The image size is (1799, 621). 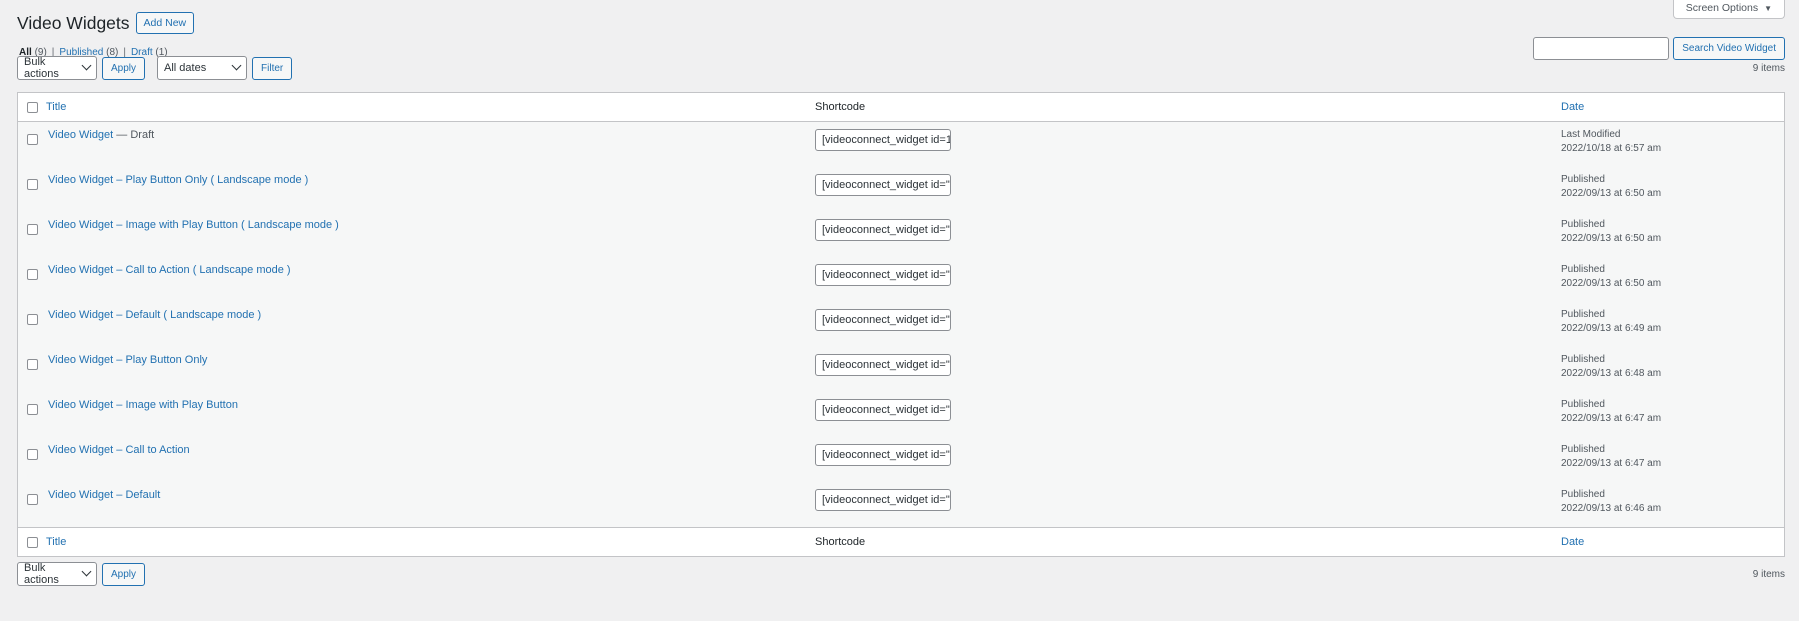 I want to click on page-header: Video Widgets Add New, so click(x=106, y=23).